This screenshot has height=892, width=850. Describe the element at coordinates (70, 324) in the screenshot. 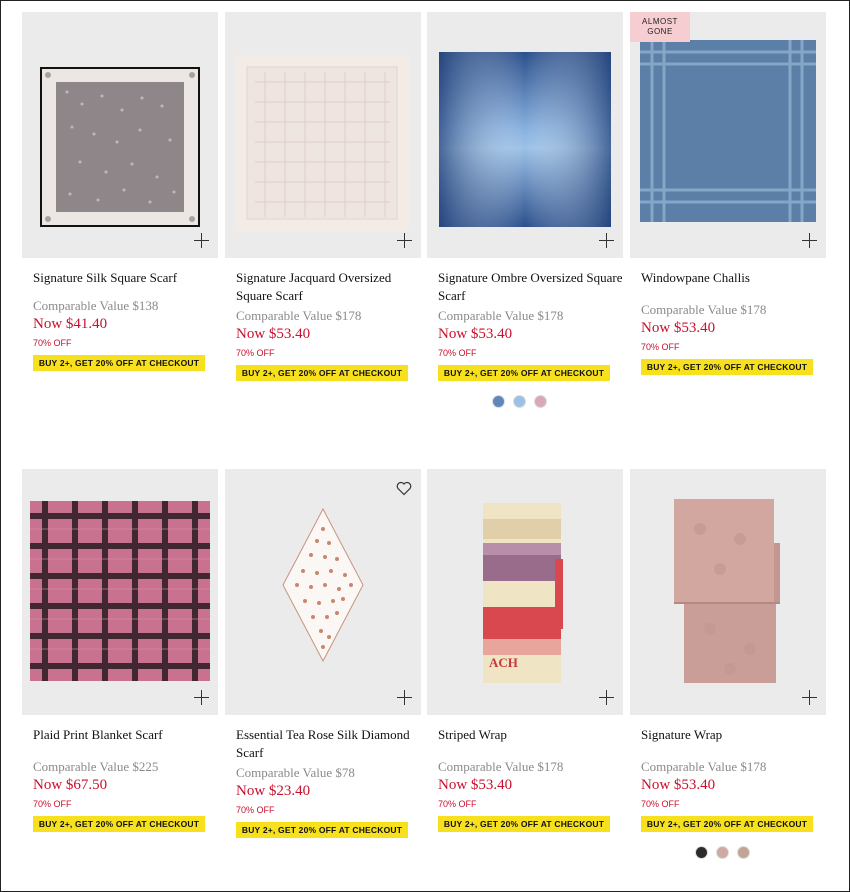

I see `sale-price: Now $41.40` at that location.